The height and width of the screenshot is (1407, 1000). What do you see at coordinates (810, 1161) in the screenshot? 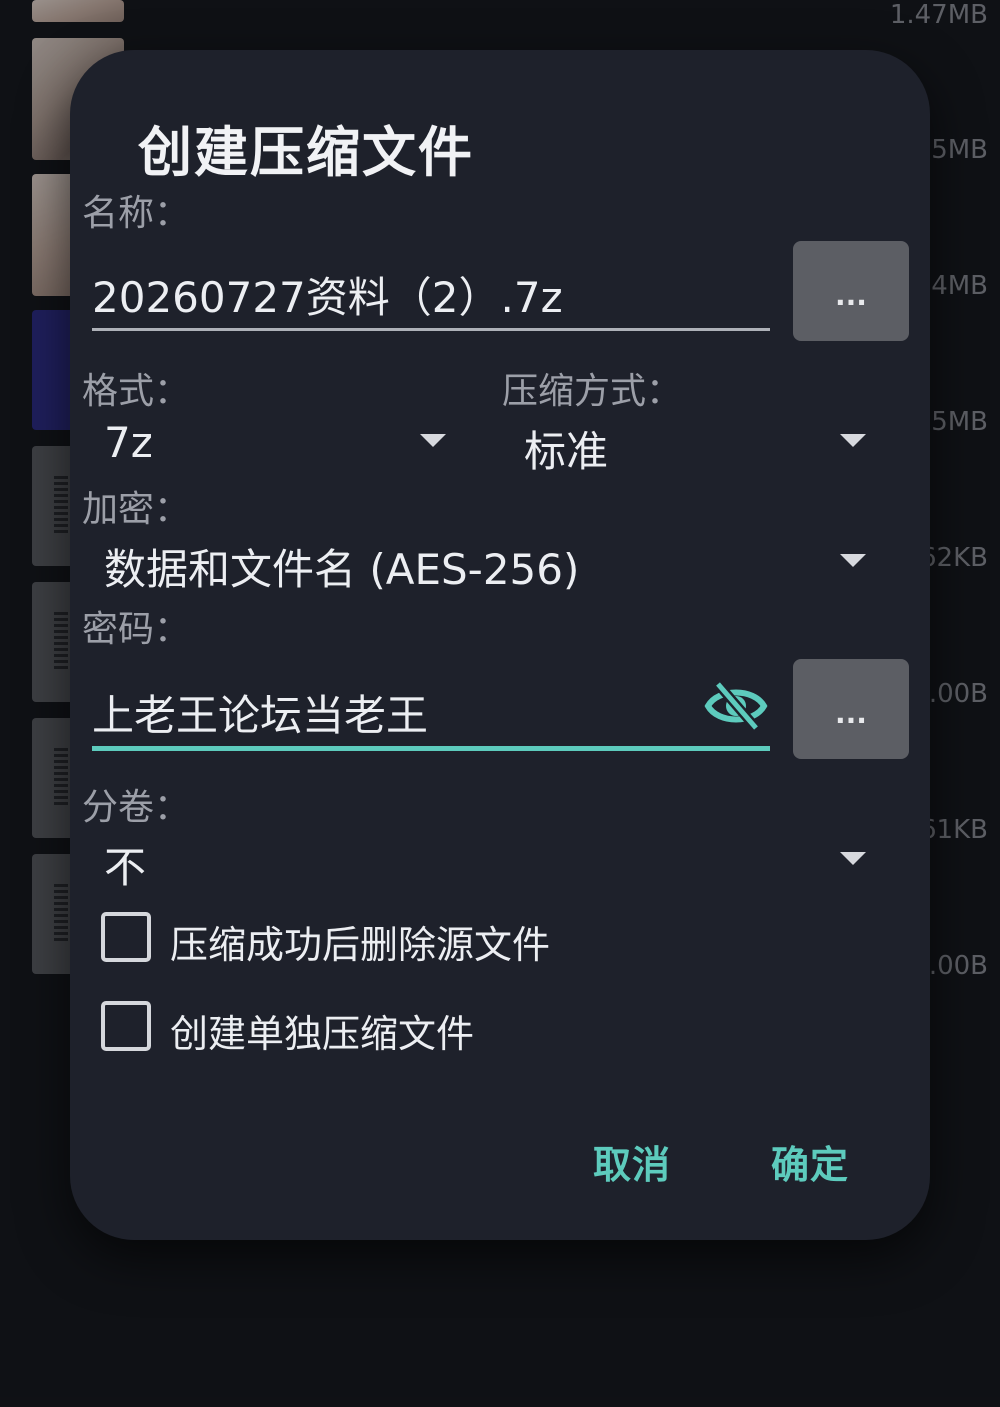
I see `ok-button: 确定` at bounding box center [810, 1161].